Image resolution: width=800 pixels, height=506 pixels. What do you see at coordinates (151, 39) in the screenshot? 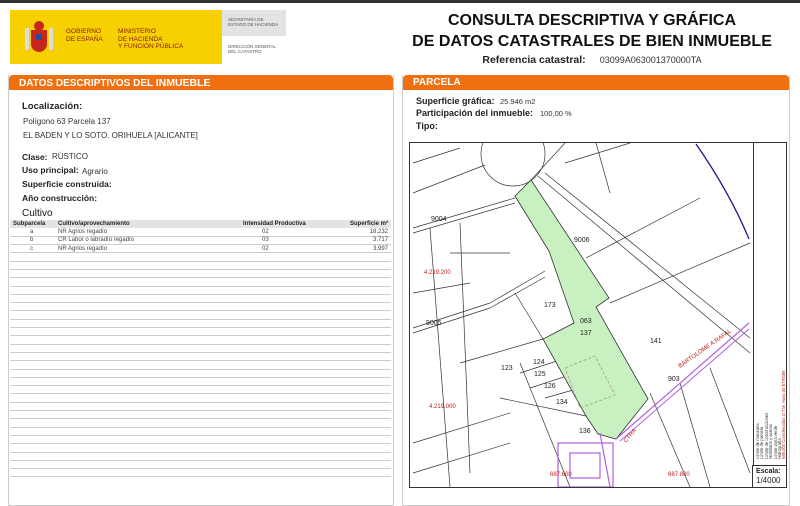
I see `ministry-name: MINISTERIO DE HACIENDA Y FUNCIÓN PÚBLICA` at bounding box center [151, 39].